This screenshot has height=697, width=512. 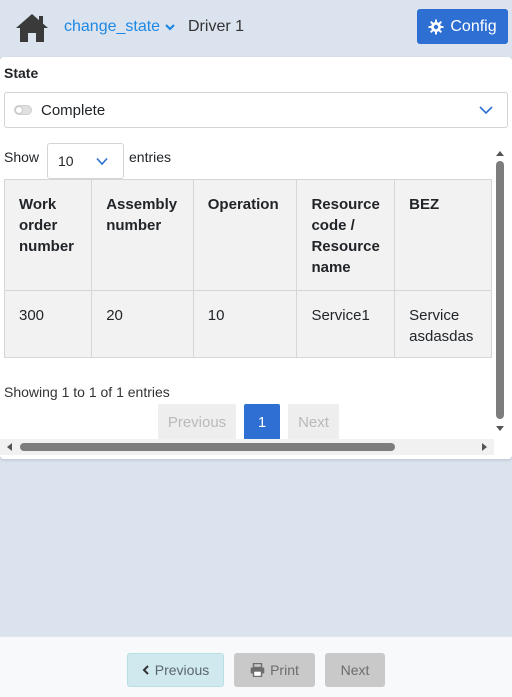 What do you see at coordinates (257, 670) in the screenshot?
I see `printer-icon` at bounding box center [257, 670].